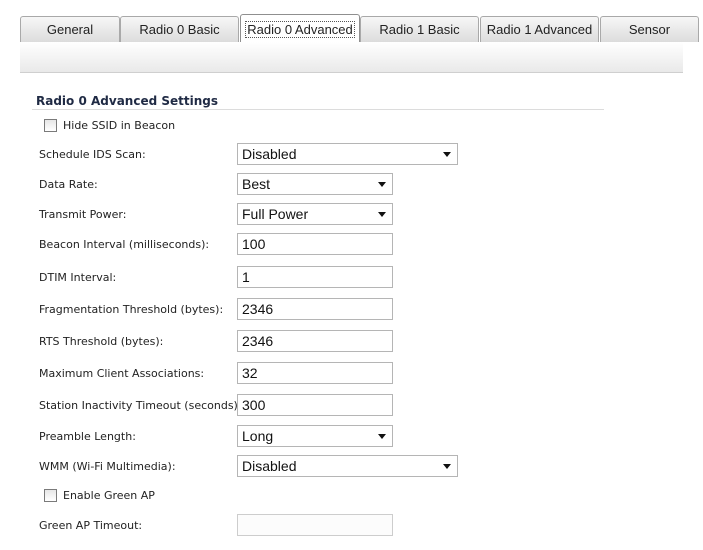 Image resolution: width=703 pixels, height=550 pixels. I want to click on green-ap-checkbox, so click(50, 495).